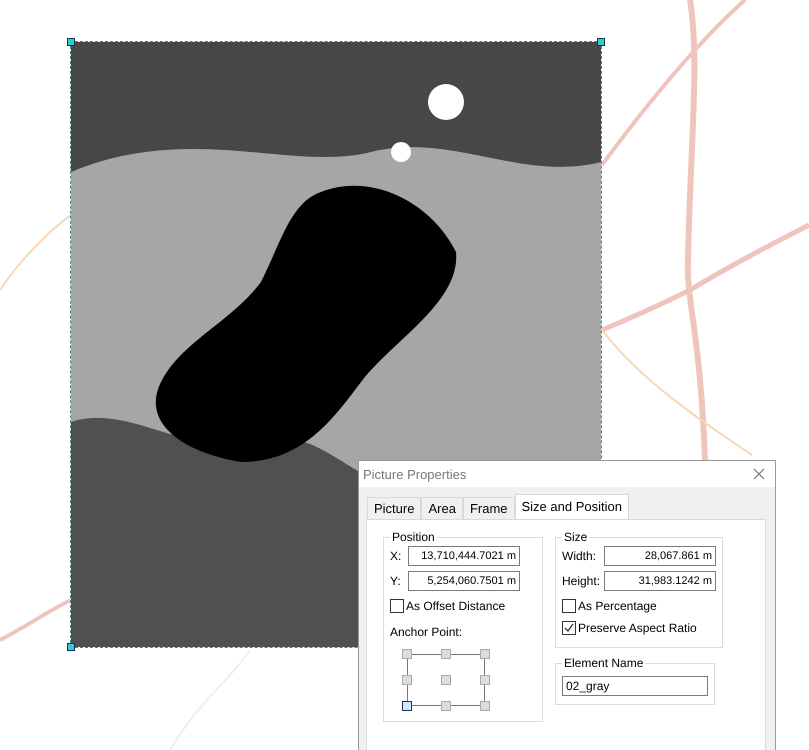 This screenshot has width=809, height=750. What do you see at coordinates (660, 556) in the screenshot?
I see `width-field: 28,067.861 m` at bounding box center [660, 556].